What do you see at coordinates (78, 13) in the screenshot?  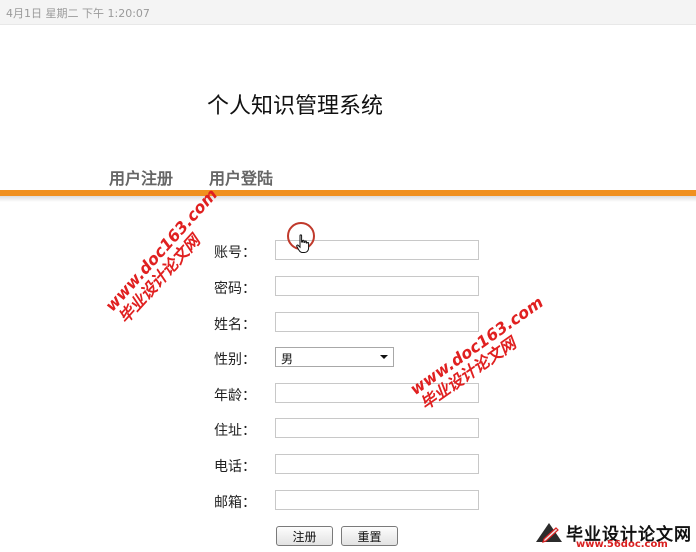 I see `datetime-text: 4月1日 星期二 下午 1:20:07` at bounding box center [78, 13].